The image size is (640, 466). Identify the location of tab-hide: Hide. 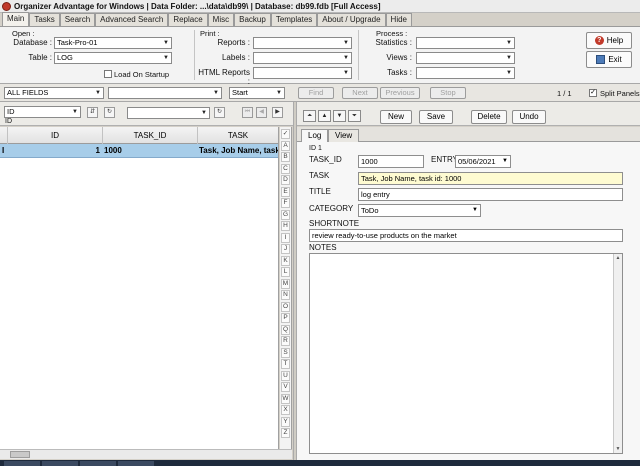
(398, 19).